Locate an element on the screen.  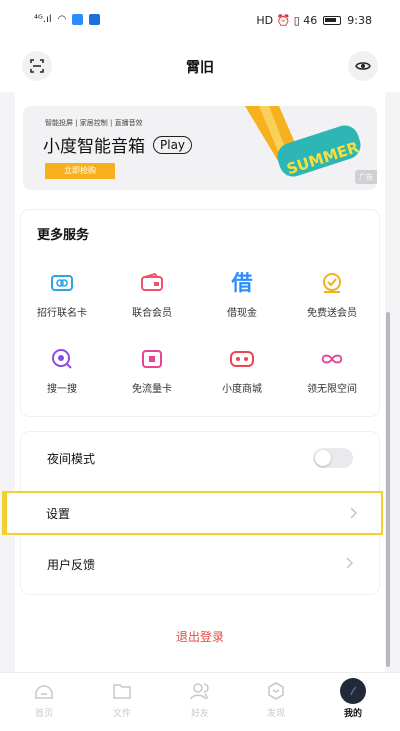
logout-card: 退出登录 is located at coordinates (200, 636).